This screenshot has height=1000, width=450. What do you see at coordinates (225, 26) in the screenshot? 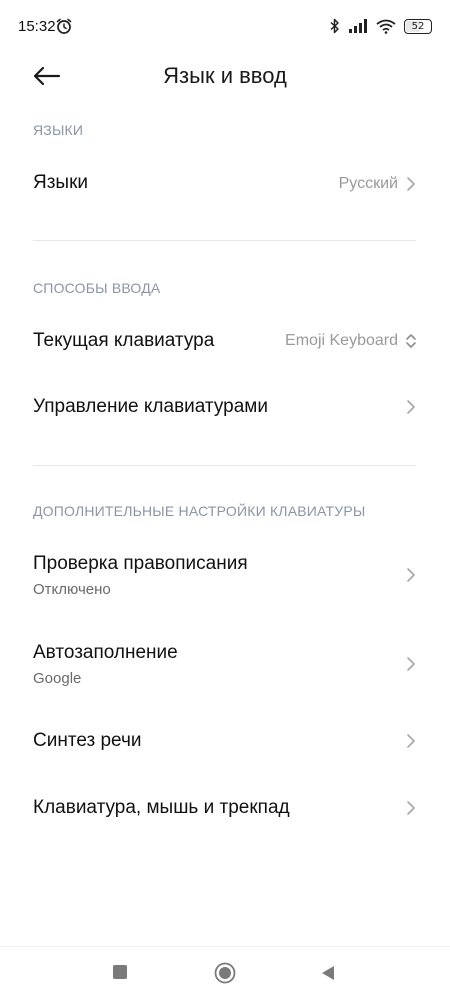
I see `status-bar: 15:32 52` at bounding box center [225, 26].